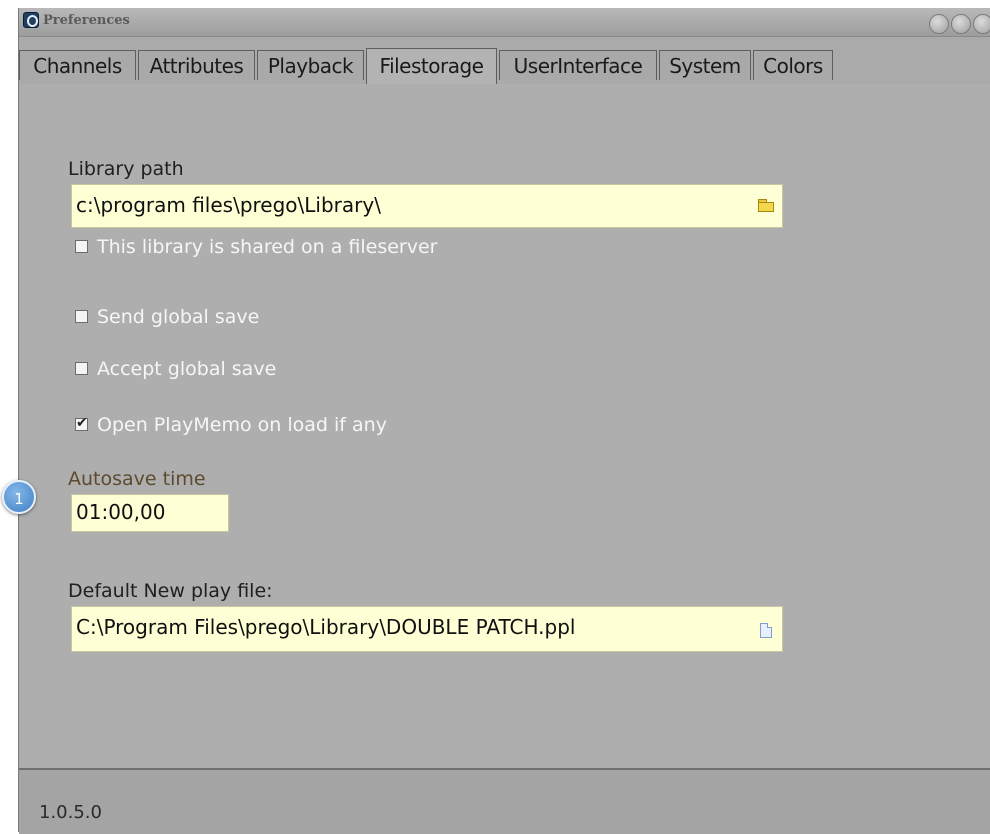  What do you see at coordinates (939, 24) in the screenshot?
I see `minimize-icon` at bounding box center [939, 24].